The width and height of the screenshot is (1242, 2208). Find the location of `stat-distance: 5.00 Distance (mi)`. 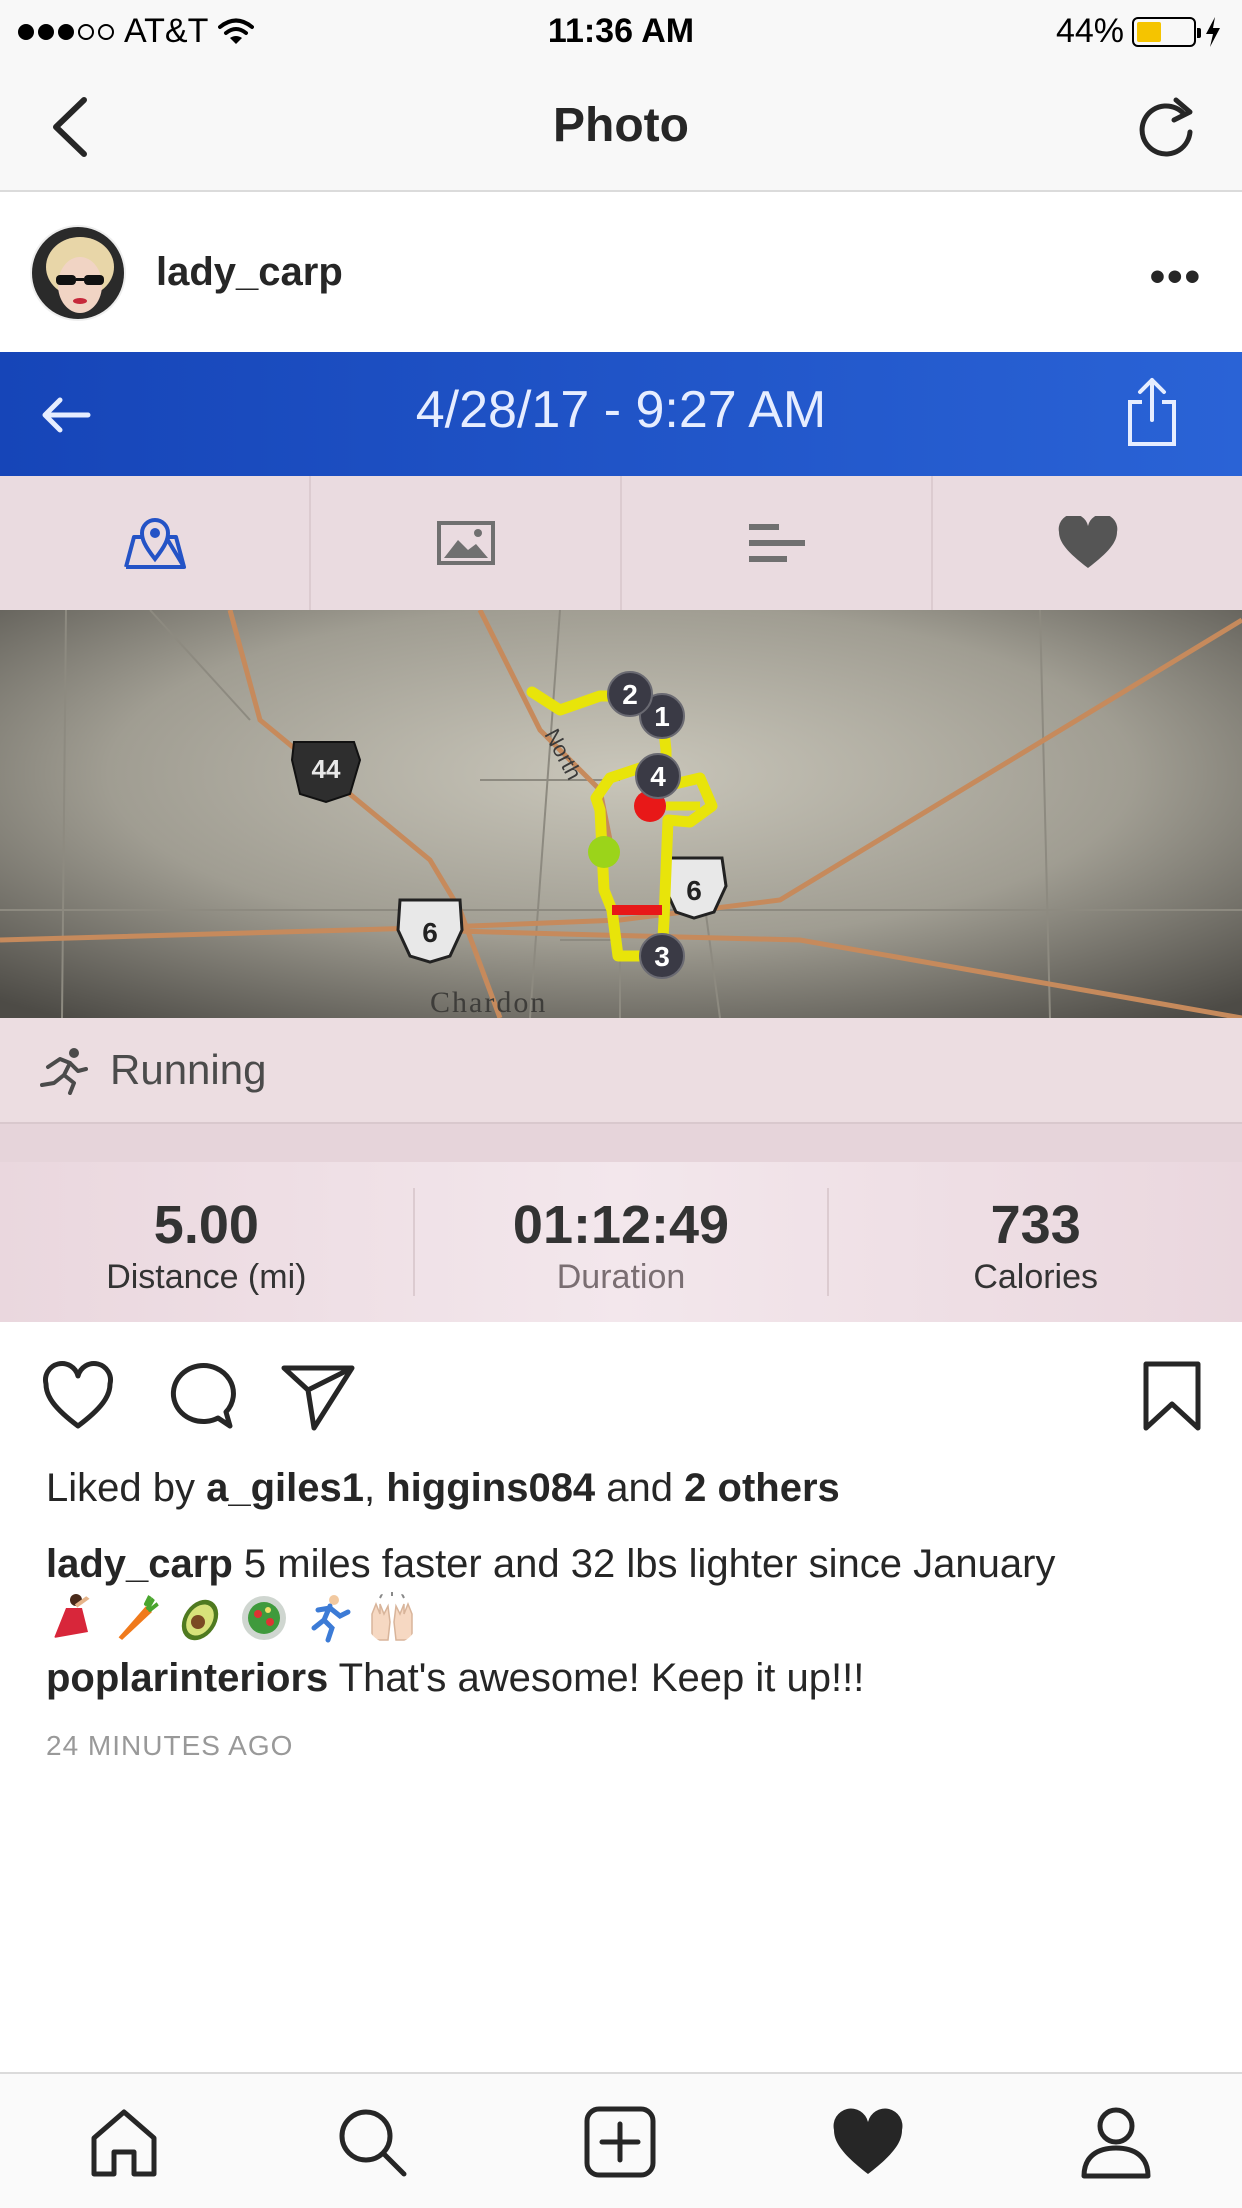

stat-distance: 5.00 Distance (mi) is located at coordinates (207, 1242).